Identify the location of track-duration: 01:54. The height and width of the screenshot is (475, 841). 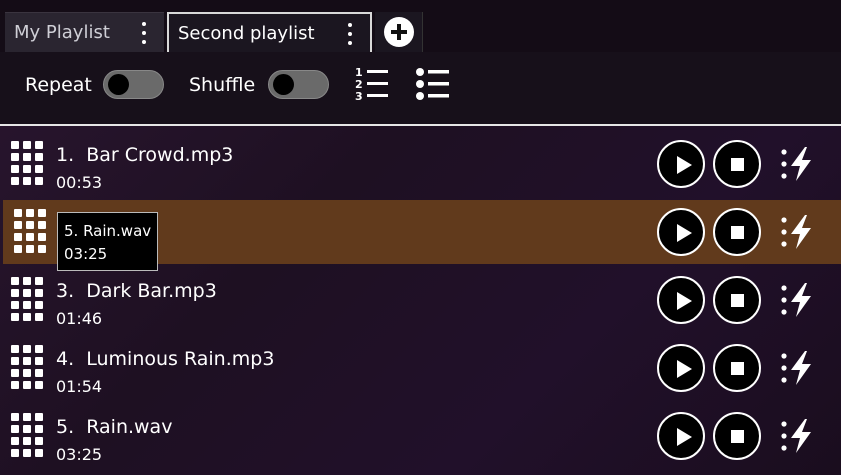
(79, 386).